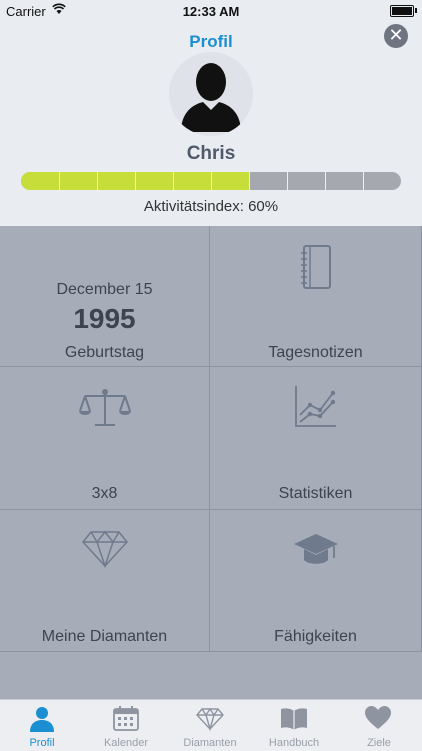 The height and width of the screenshot is (751, 422). I want to click on tab-label: Profil, so click(42, 743).